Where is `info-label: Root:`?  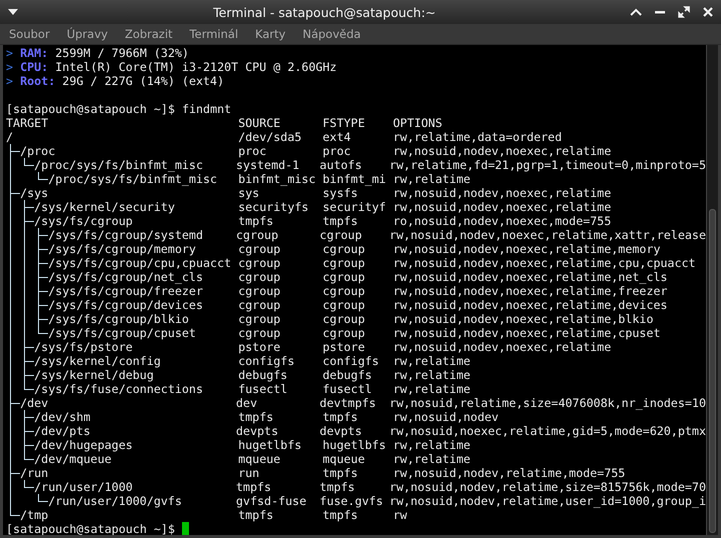
info-label: Root: is located at coordinates (38, 81).